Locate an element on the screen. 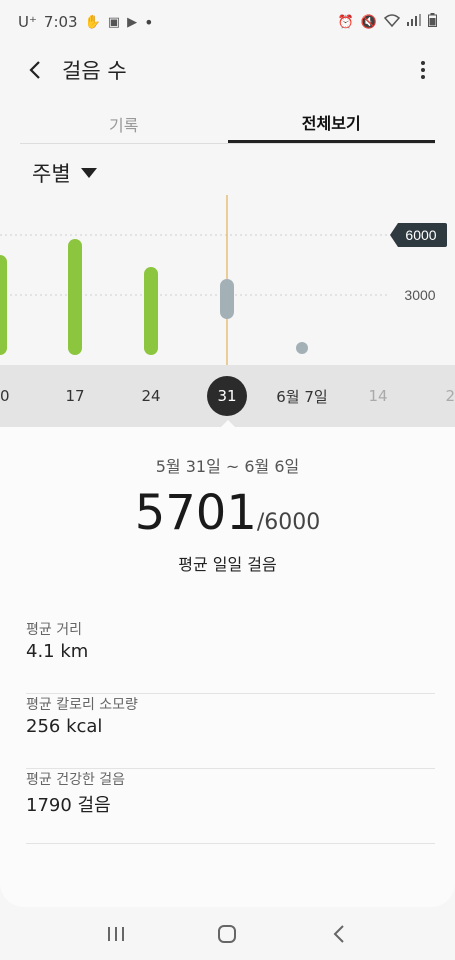 The image size is (455, 960). youtube-icon: ▶ is located at coordinates (132, 22).